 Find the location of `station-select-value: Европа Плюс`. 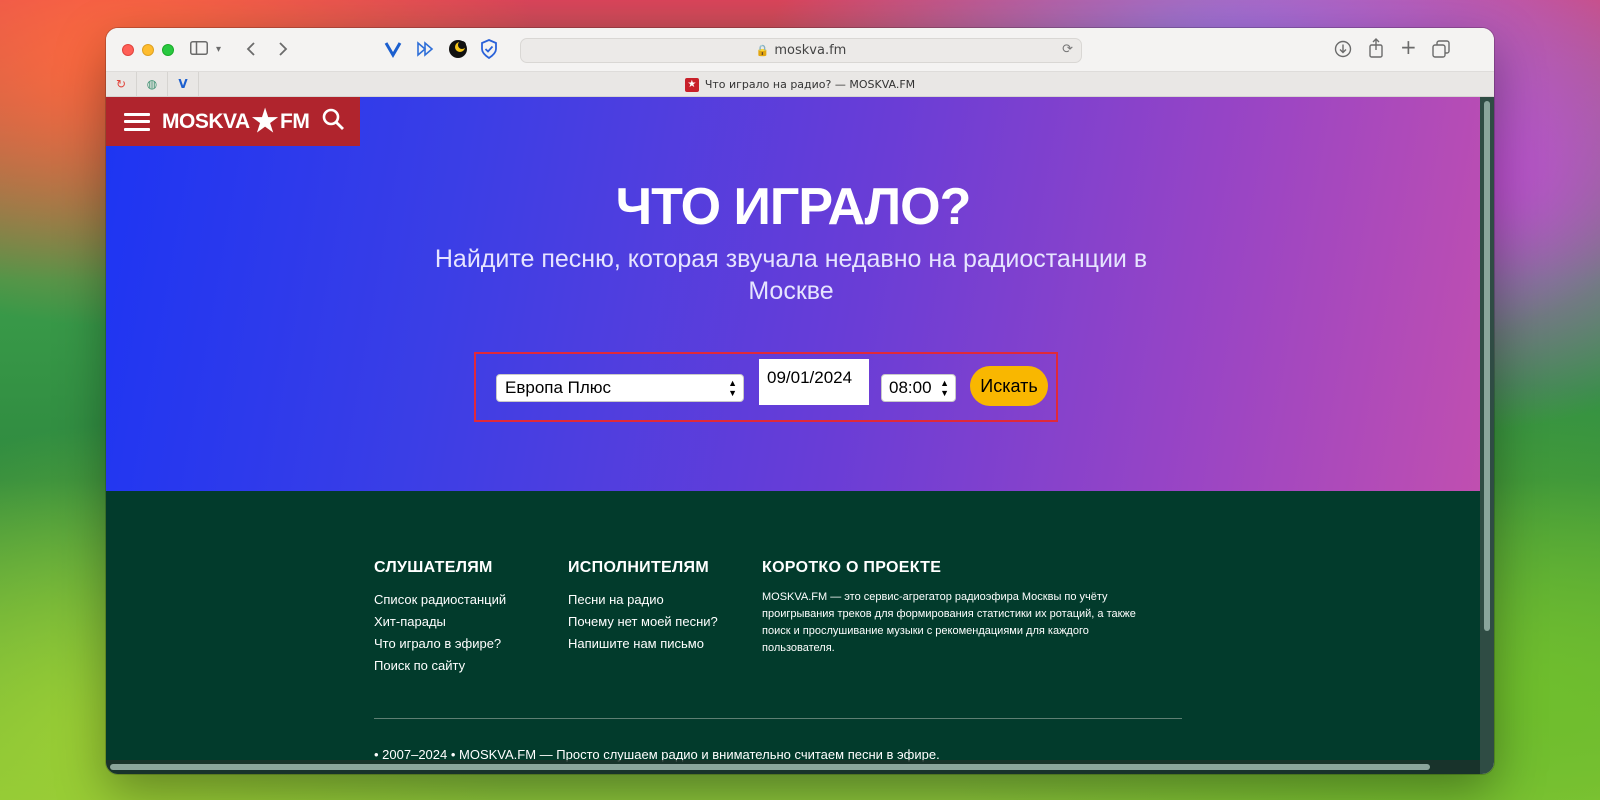

station-select-value: Европа Плюс is located at coordinates (558, 387).